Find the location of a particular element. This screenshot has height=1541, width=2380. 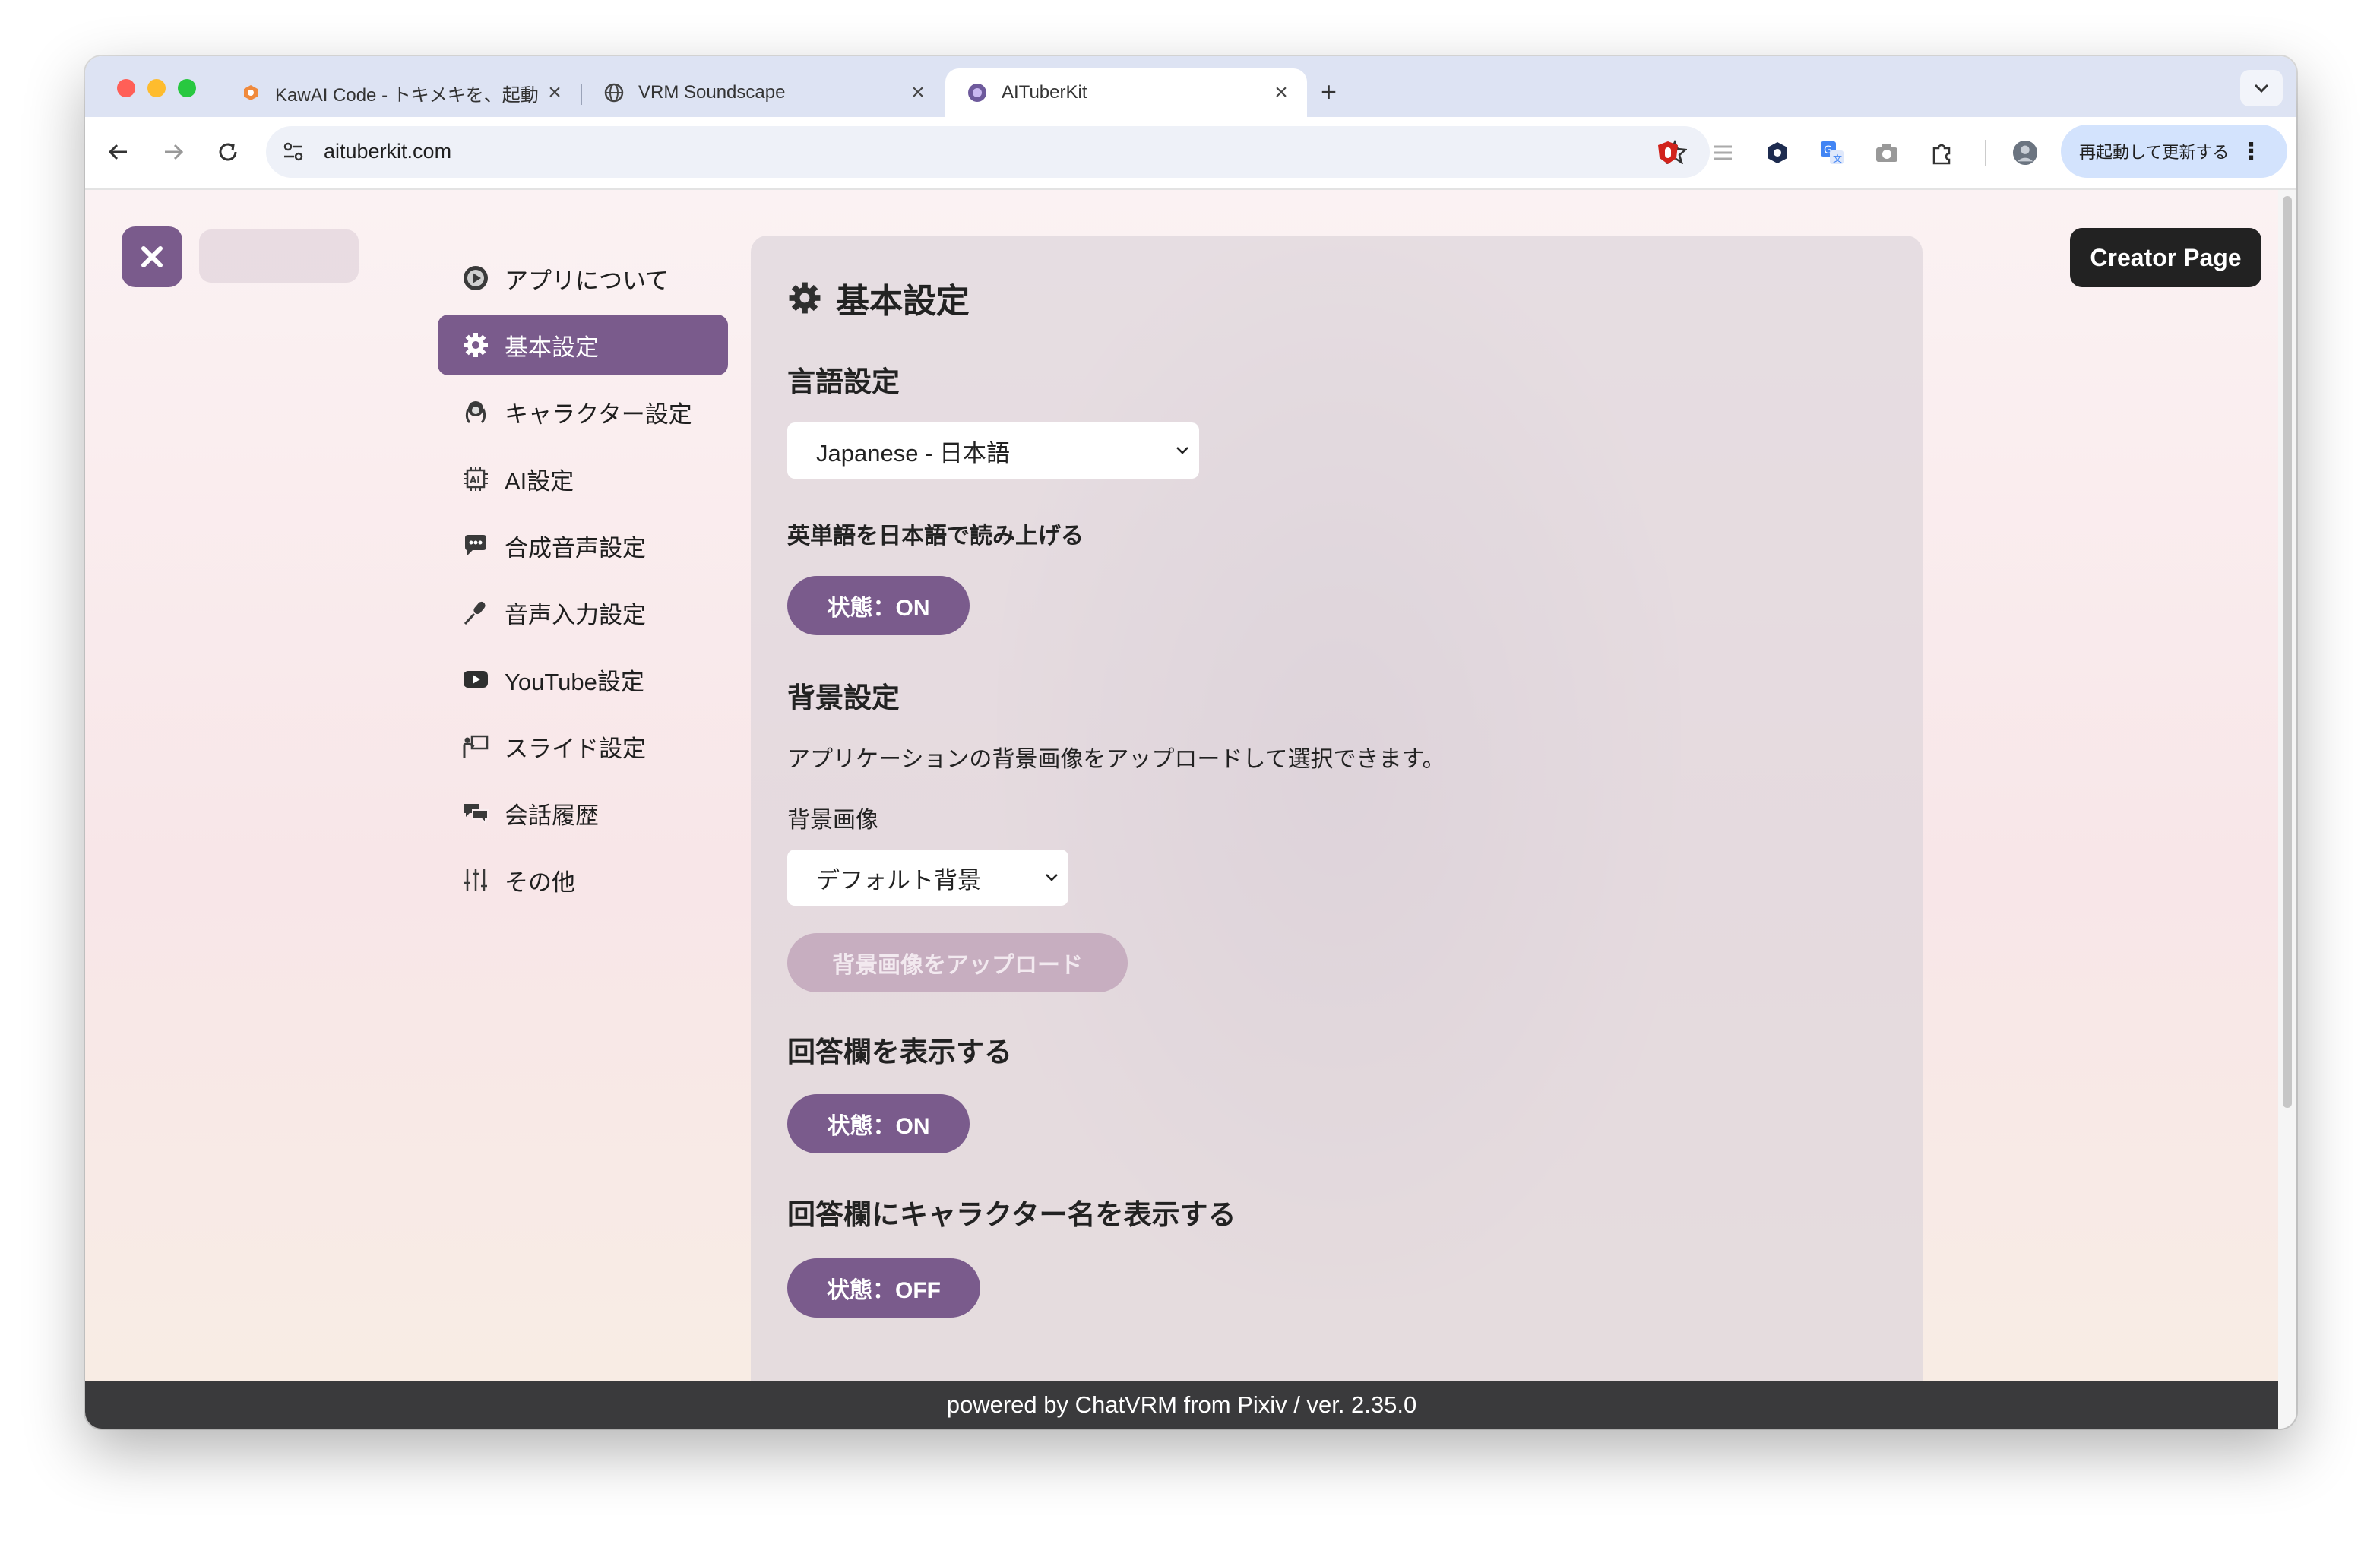

browser-toolbar: aituberkit.com G文 再起動して更新する ⋮ is located at coordinates (1190, 154).